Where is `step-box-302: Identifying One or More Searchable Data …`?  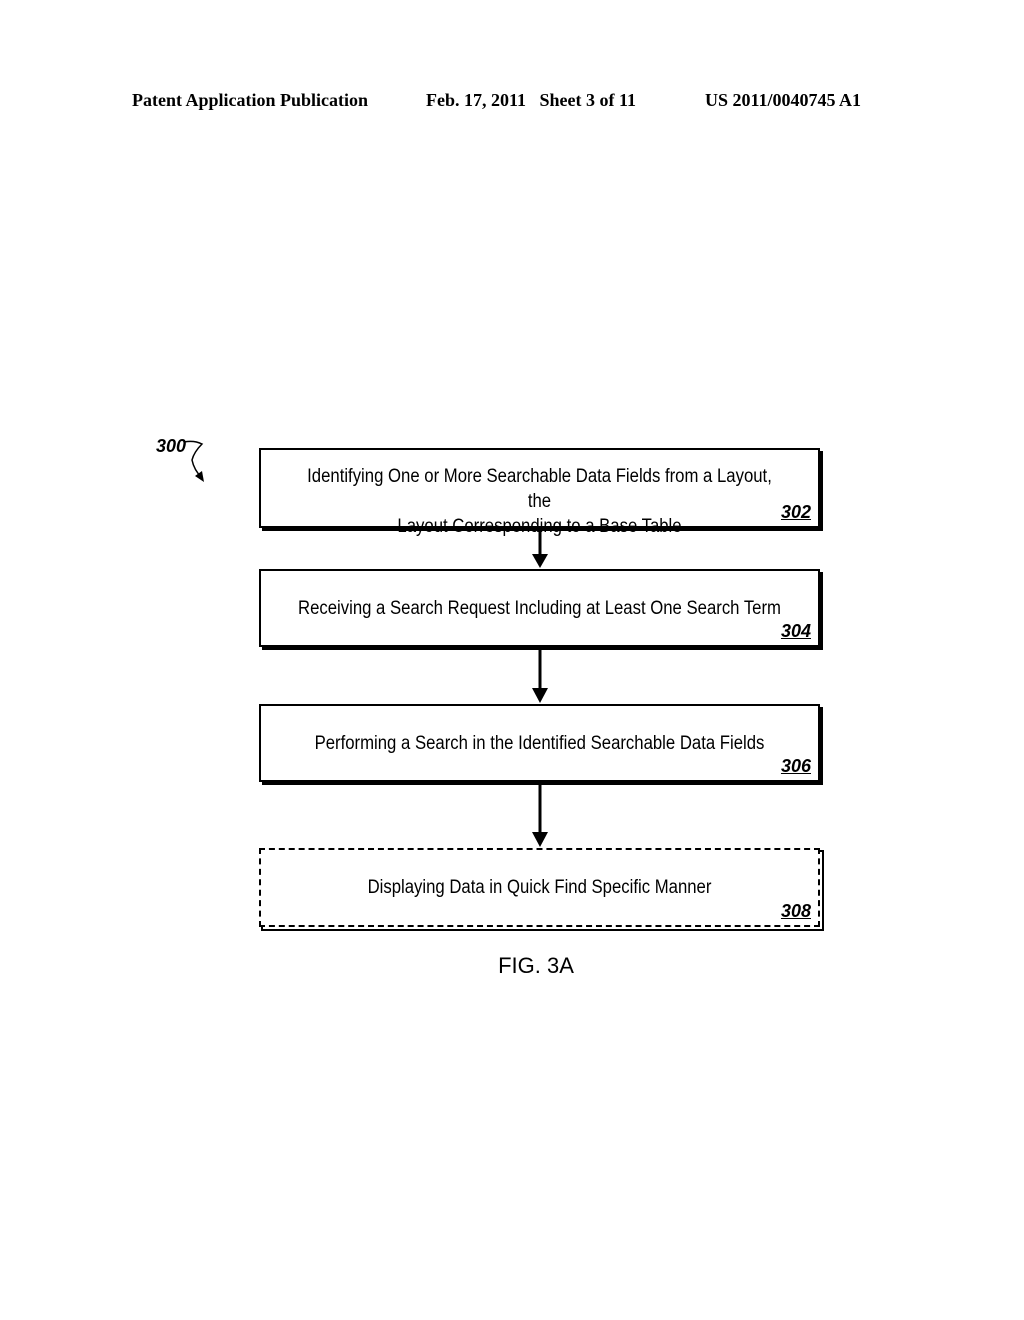 step-box-302: Identifying One or More Searchable Data … is located at coordinates (539, 492).